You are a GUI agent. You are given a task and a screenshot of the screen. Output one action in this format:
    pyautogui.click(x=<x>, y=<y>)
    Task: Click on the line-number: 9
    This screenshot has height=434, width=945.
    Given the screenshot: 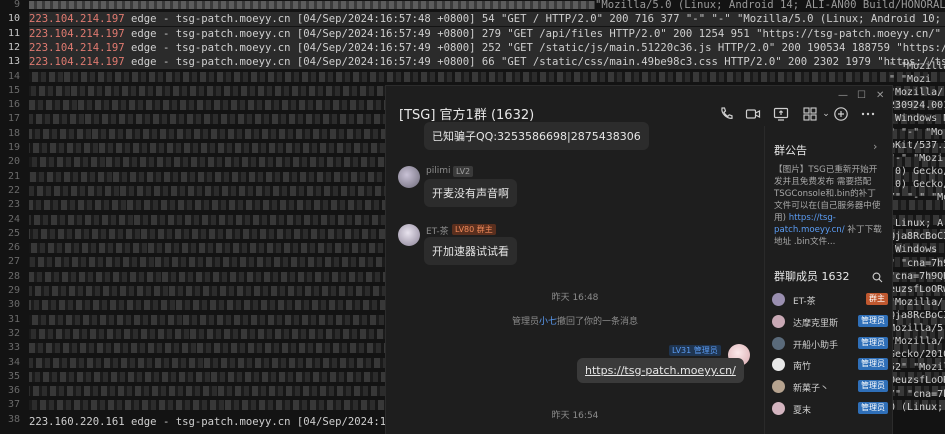 What is the action you would take?
    pyautogui.click(x=16, y=5)
    